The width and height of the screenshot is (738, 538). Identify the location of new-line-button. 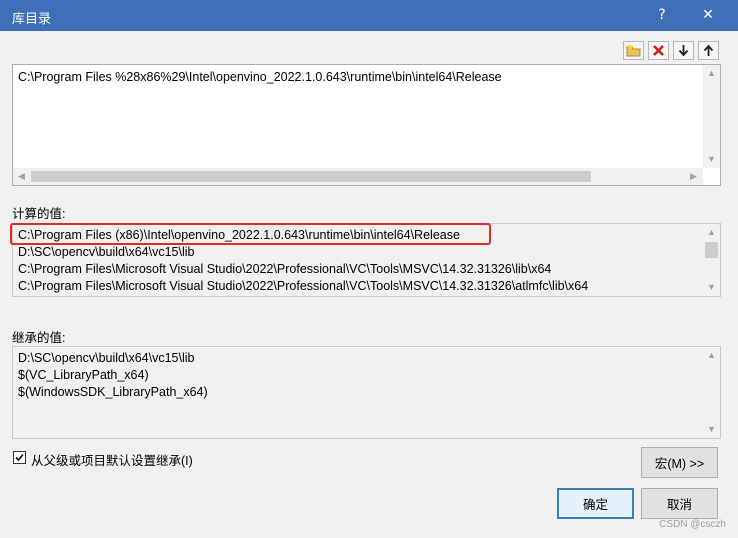
(633, 50).